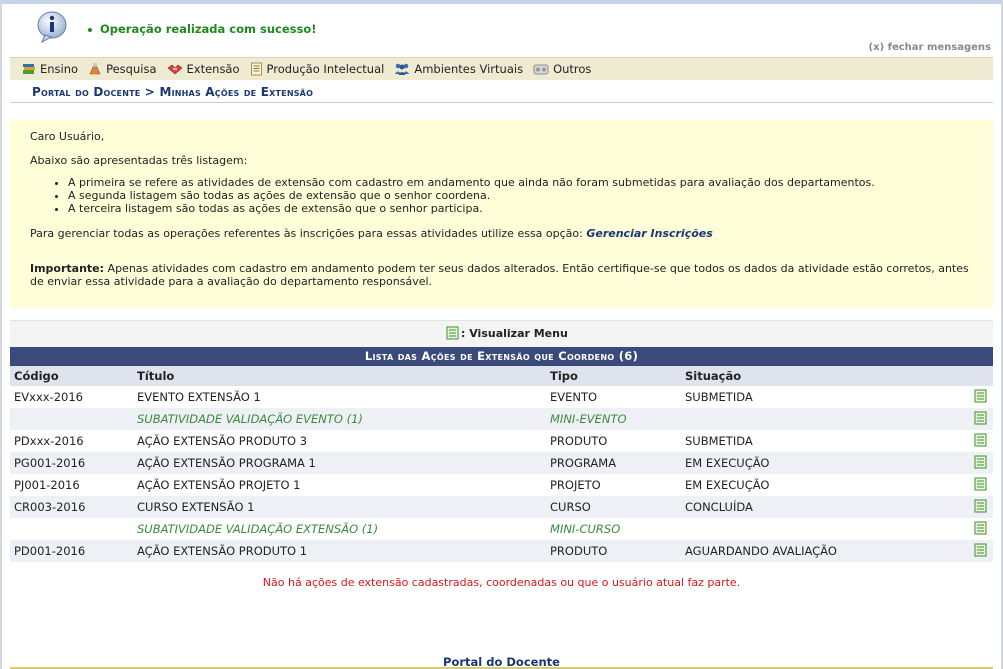 The image size is (1003, 669). I want to click on close-messages-link: (x) fechar mensagens, so click(930, 47).